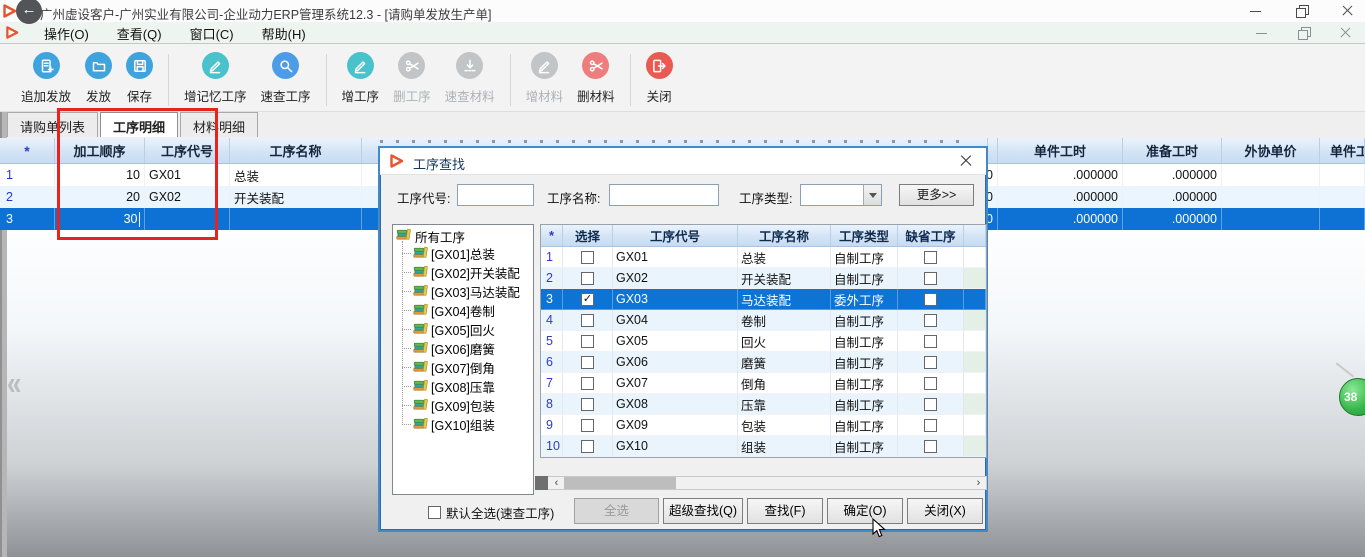 The width and height of the screenshot is (1365, 557). I want to click on menu-item-0: 操作(O), so click(66, 33).